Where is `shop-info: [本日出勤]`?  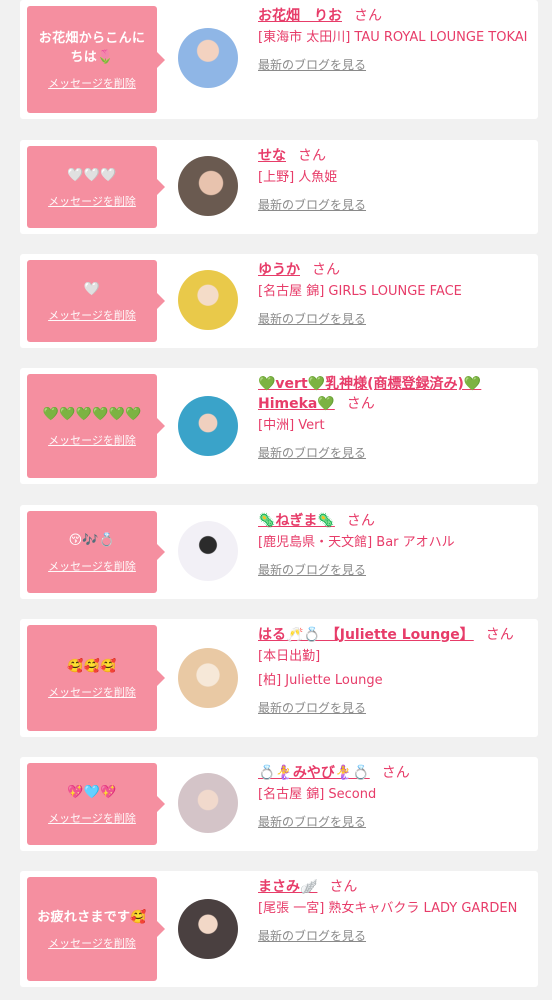
shop-info: [本日出勤] is located at coordinates (289, 656).